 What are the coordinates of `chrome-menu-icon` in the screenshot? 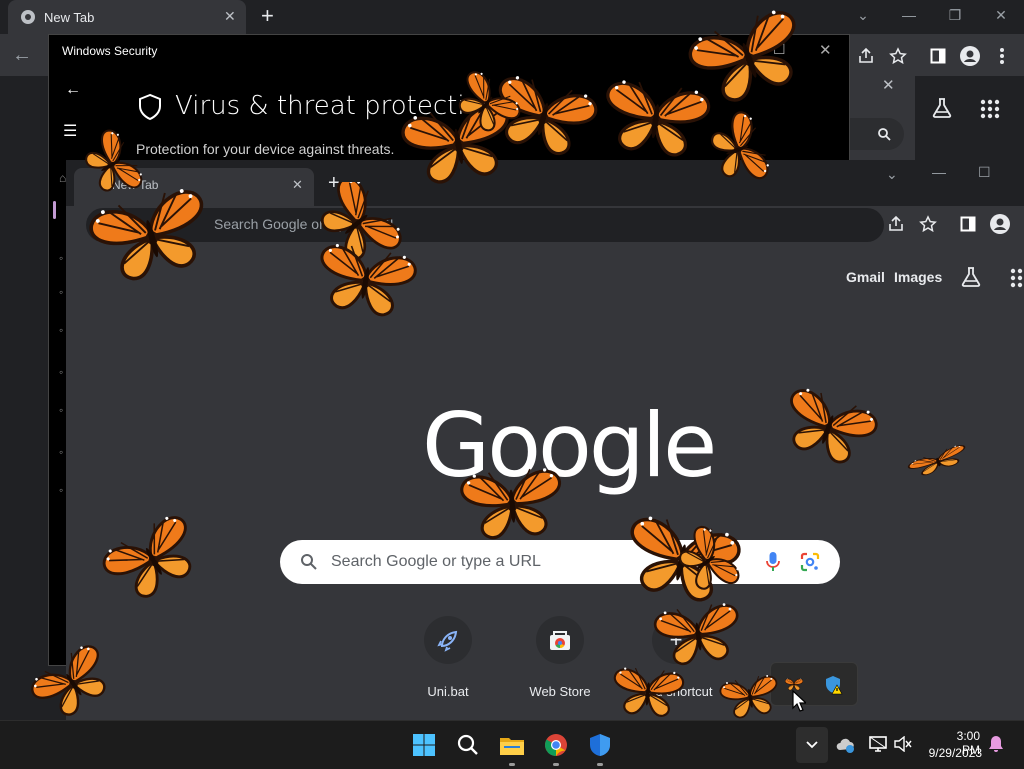 It's located at (1002, 56).